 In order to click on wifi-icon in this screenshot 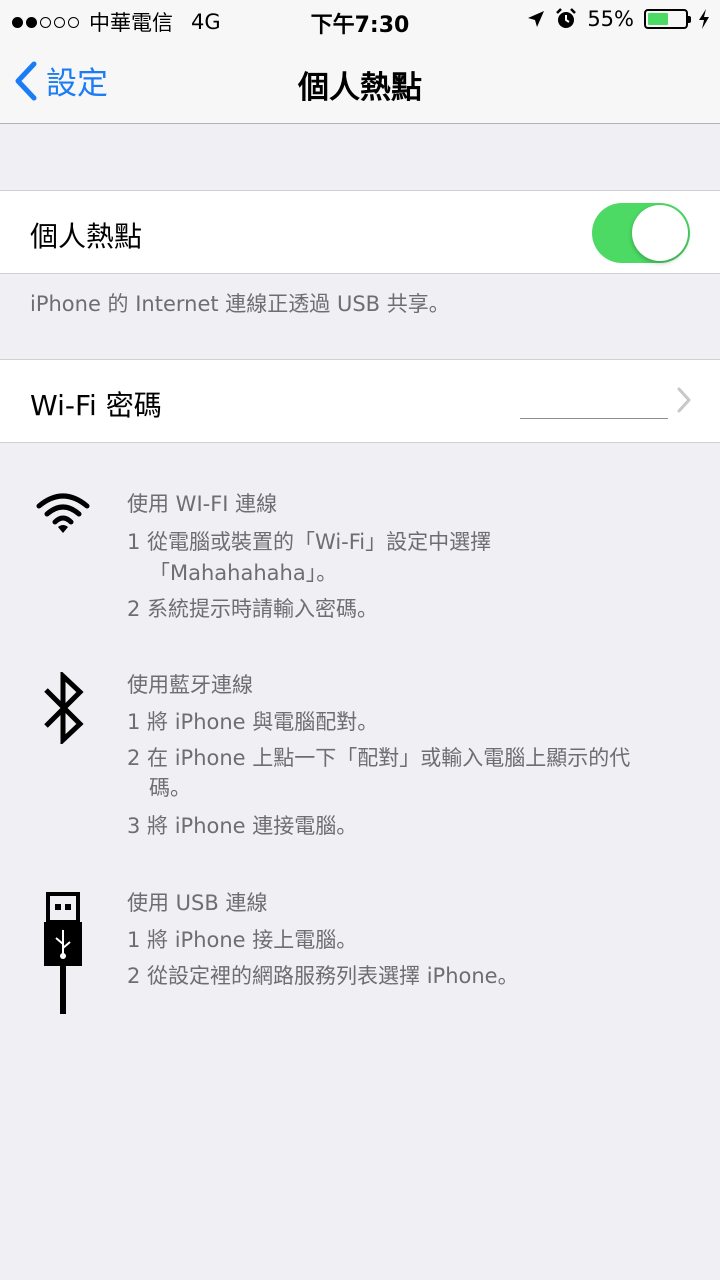, I will do `click(63, 513)`.